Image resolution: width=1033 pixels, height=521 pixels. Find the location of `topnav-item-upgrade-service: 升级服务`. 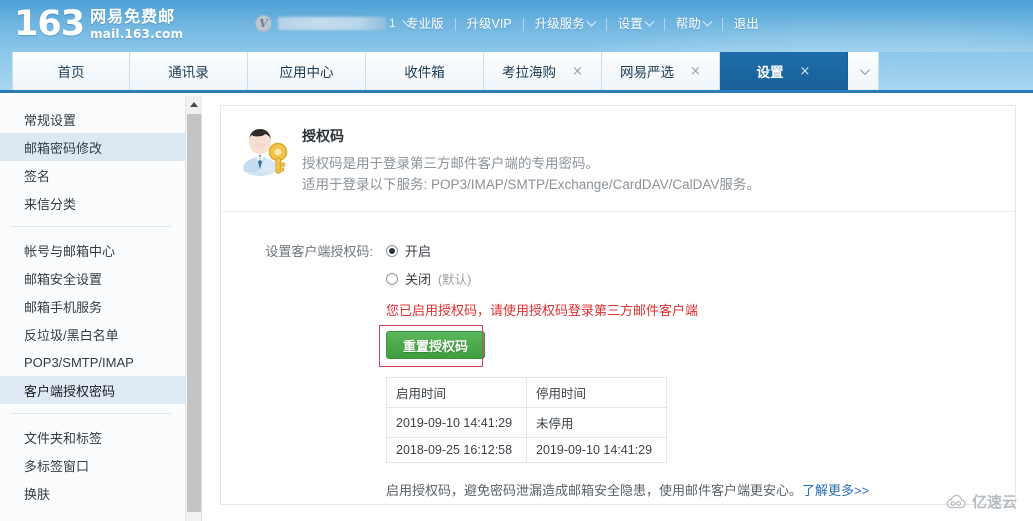

topnav-item-upgrade-service: 升级服务 is located at coordinates (565, 24).